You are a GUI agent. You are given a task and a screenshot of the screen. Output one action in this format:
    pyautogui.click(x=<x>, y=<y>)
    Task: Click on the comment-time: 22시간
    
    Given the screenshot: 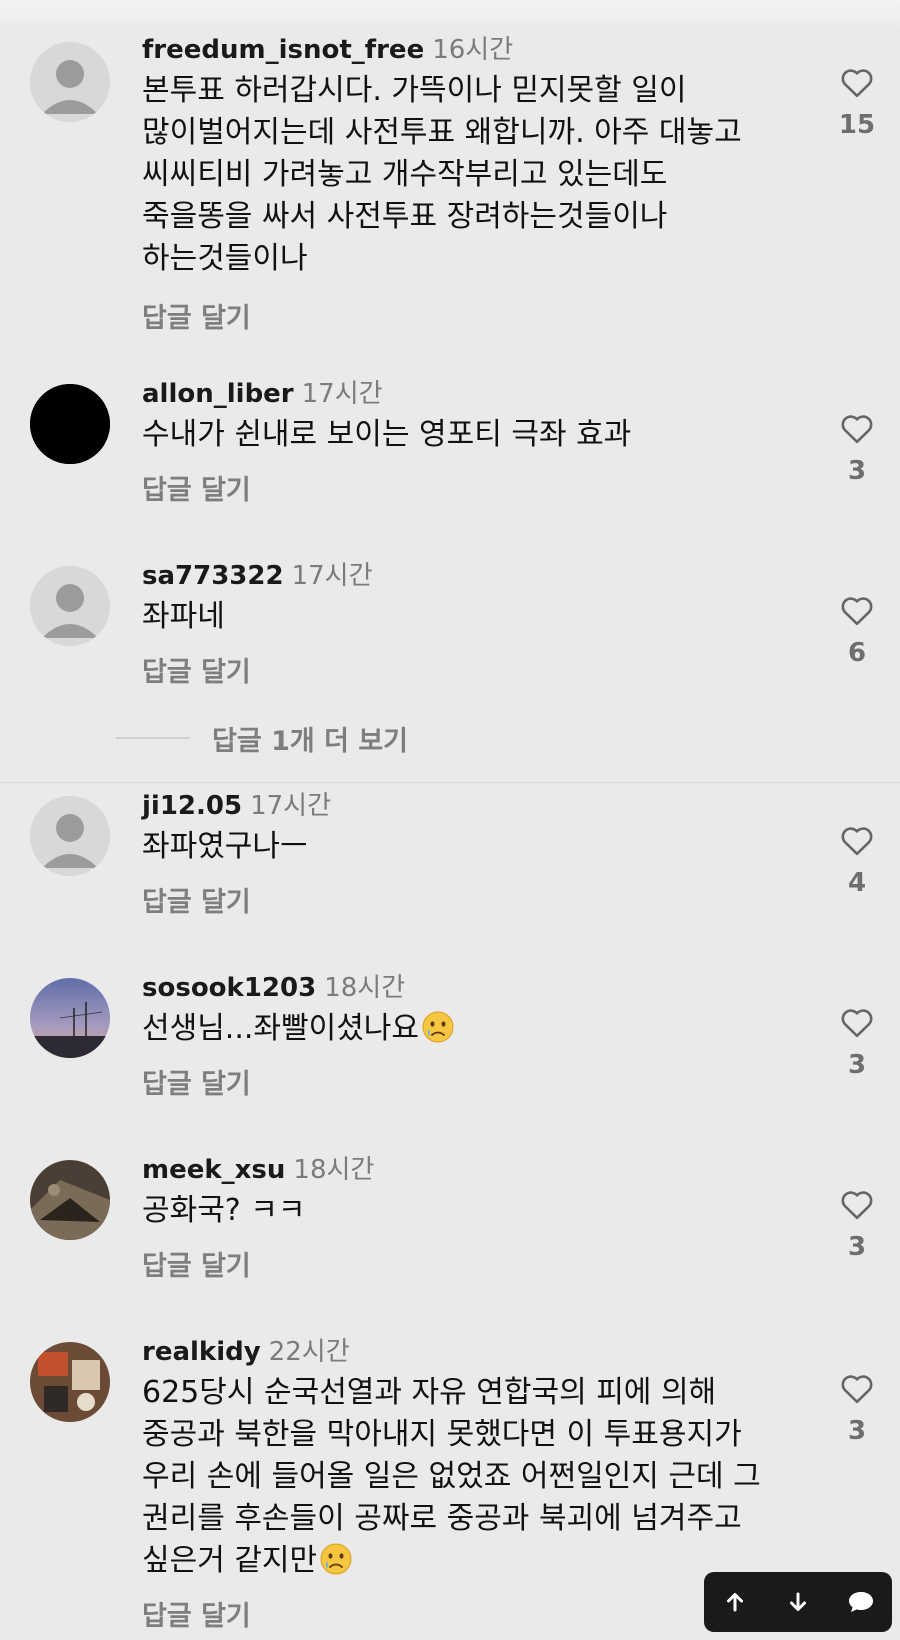 What is the action you would take?
    pyautogui.click(x=309, y=1352)
    